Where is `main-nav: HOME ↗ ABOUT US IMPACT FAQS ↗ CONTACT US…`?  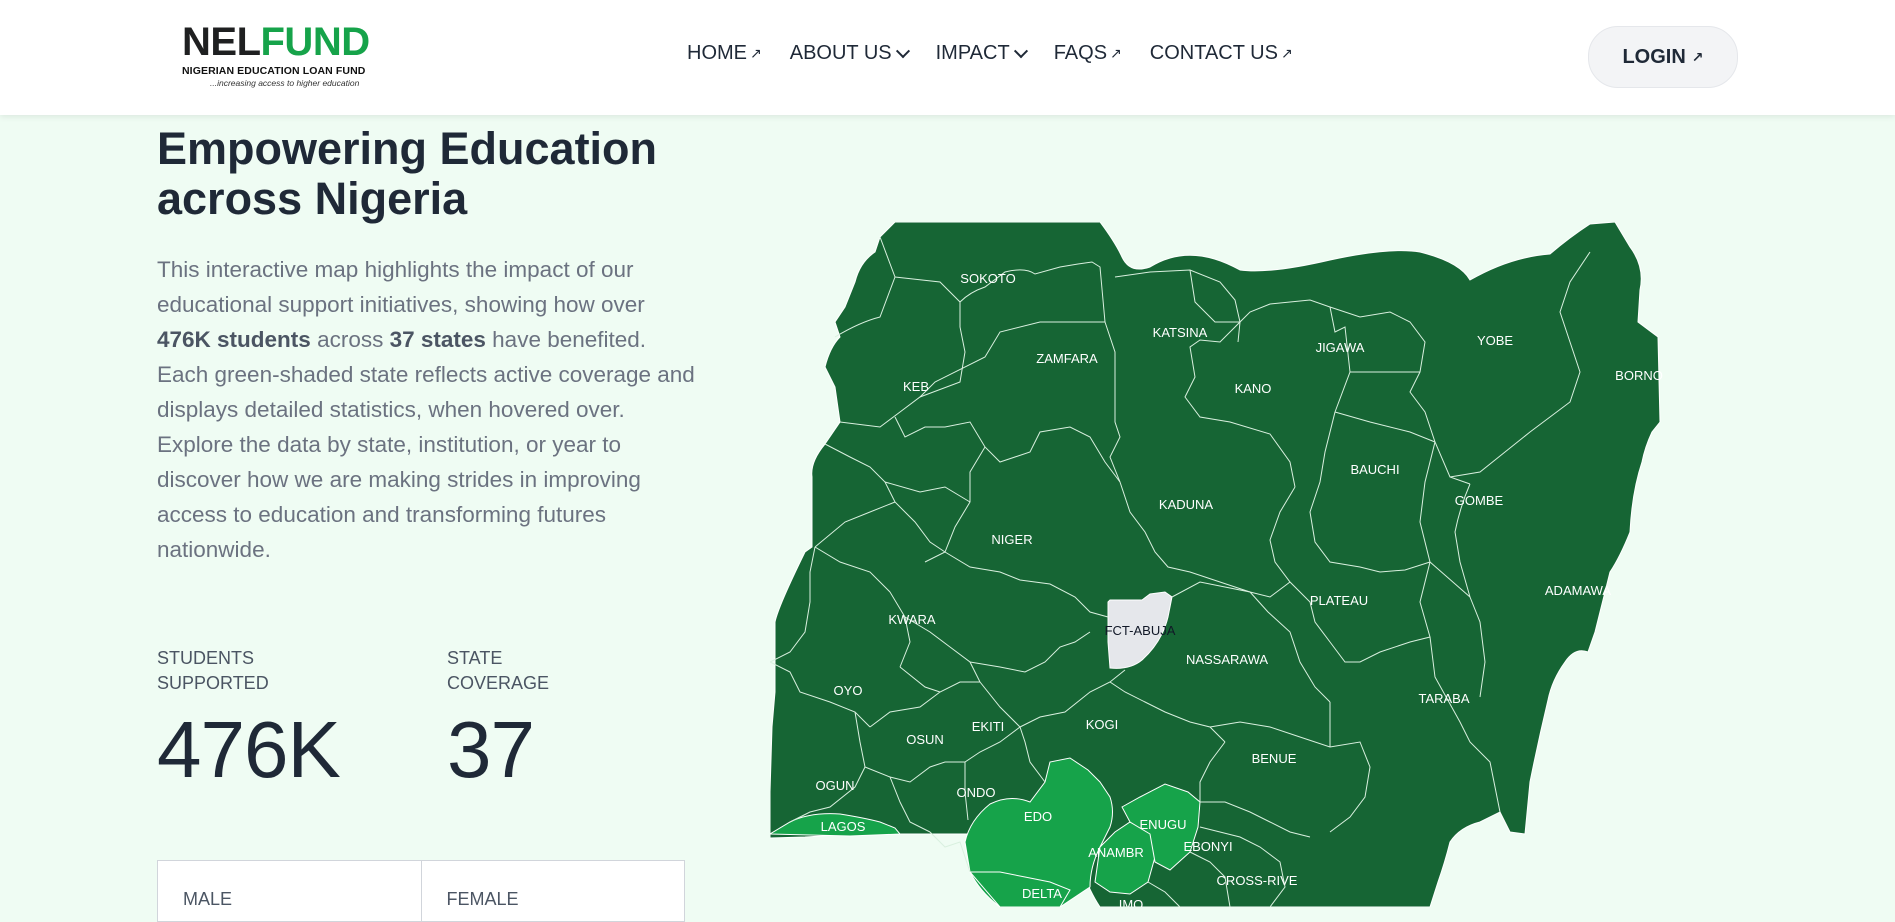 main-nav: HOME ↗ ABOUT US IMPACT FAQS ↗ CONTACT US… is located at coordinates (1004, 53).